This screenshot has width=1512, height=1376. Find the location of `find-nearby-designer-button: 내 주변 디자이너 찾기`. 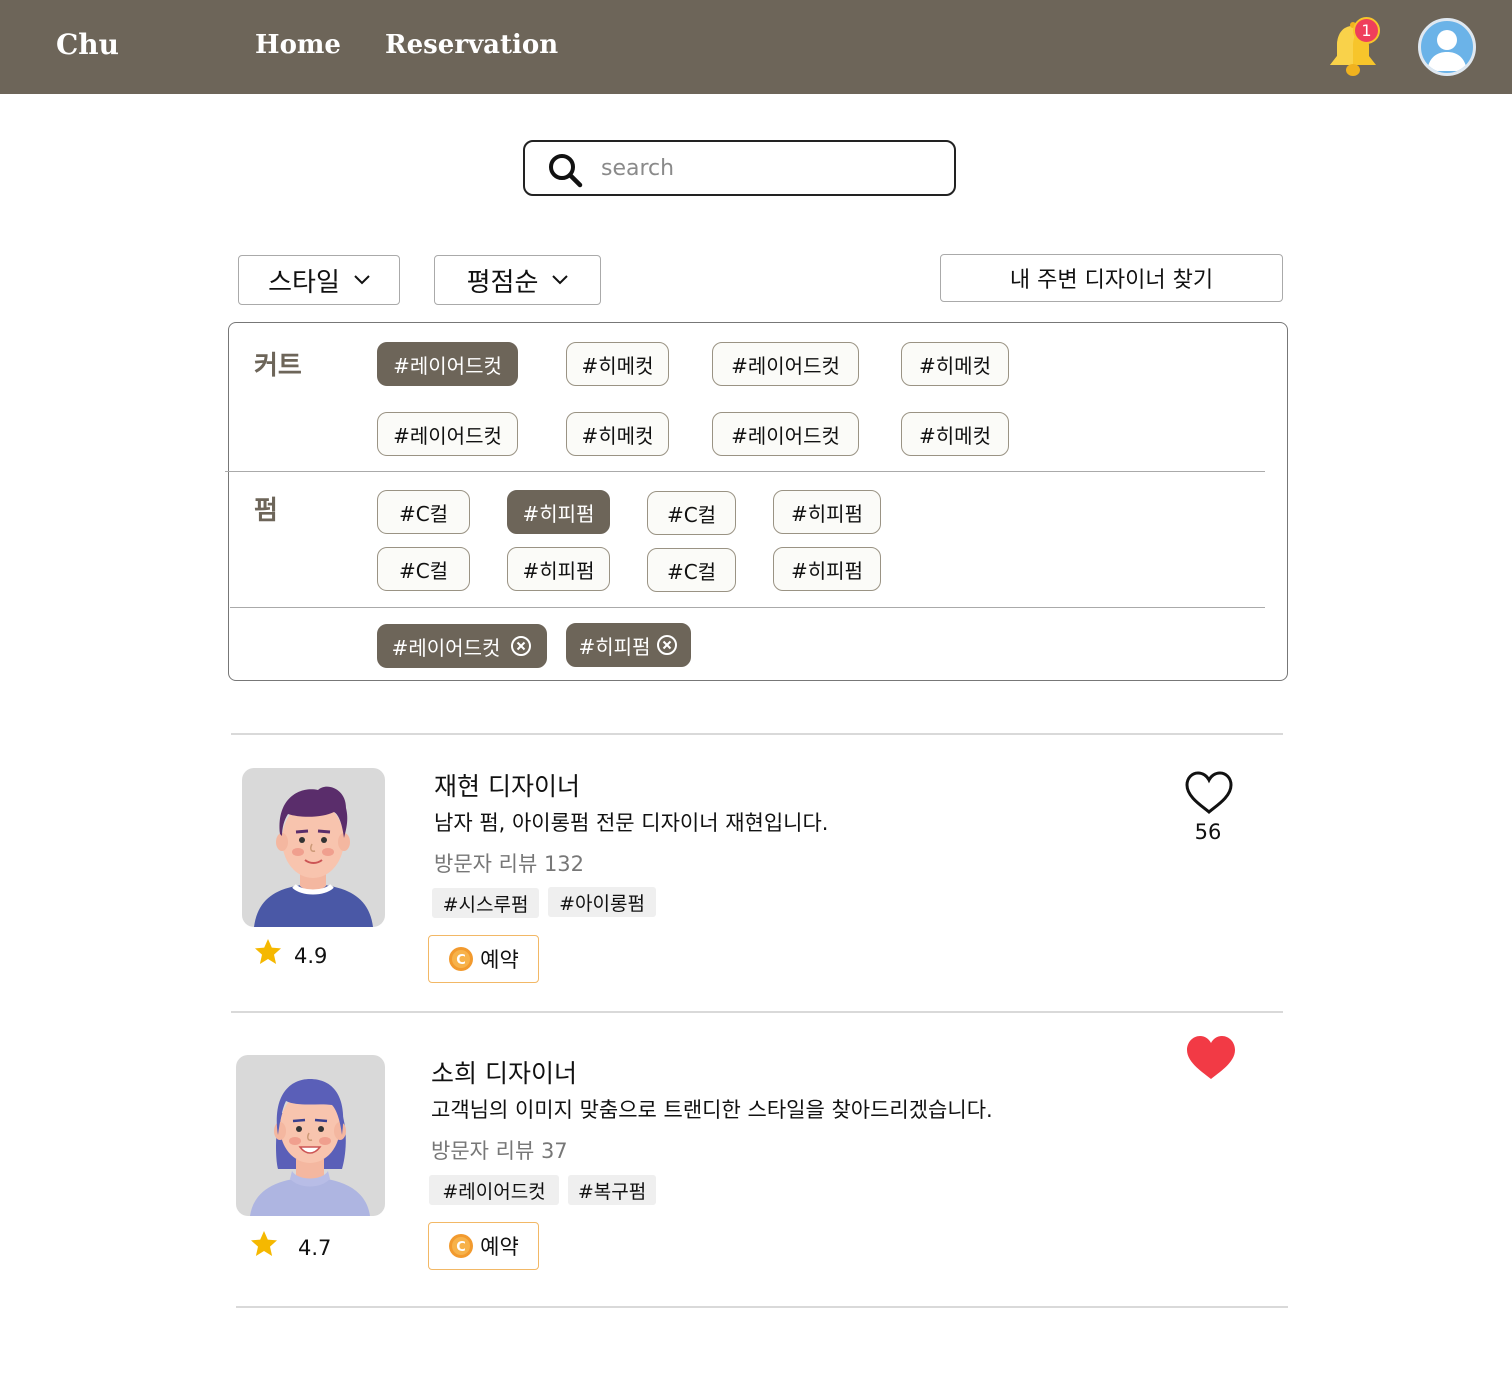

find-nearby-designer-button: 내 주변 디자이너 찾기 is located at coordinates (1111, 278).